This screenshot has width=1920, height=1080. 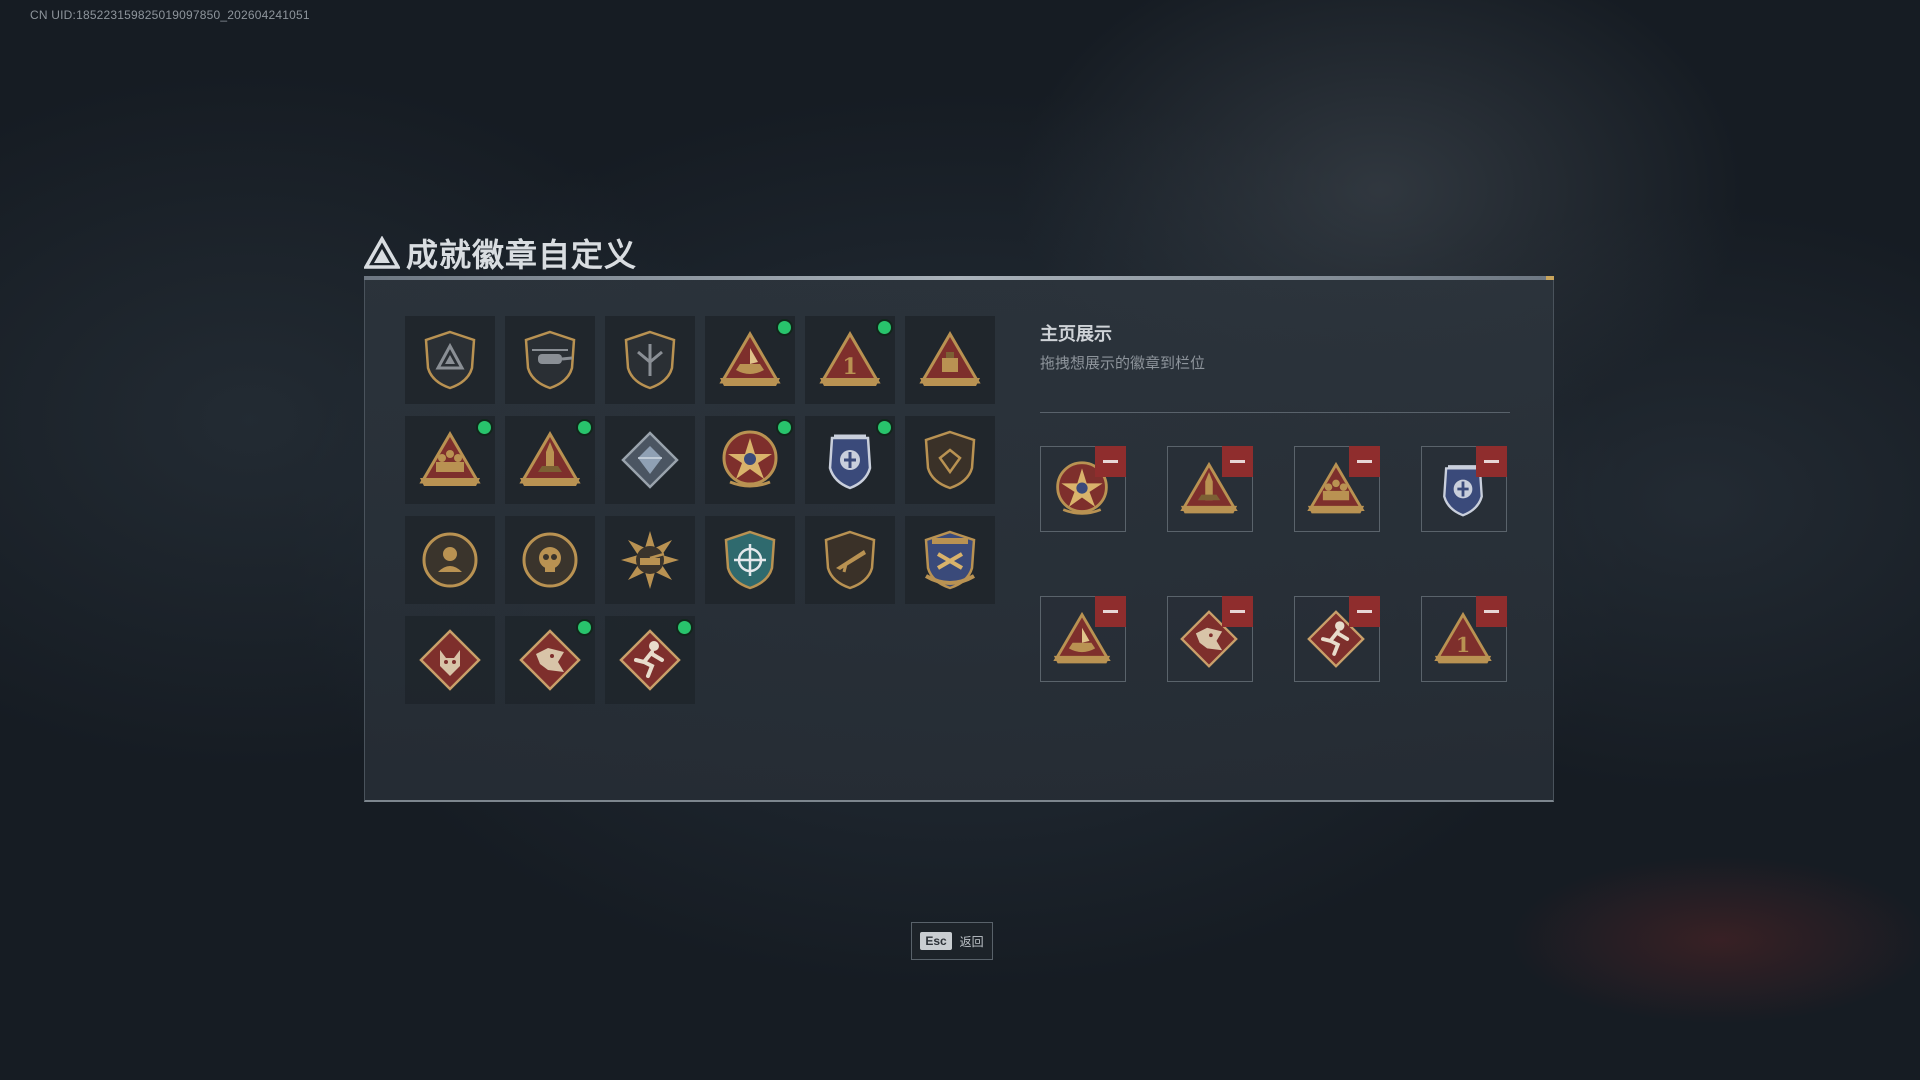 What do you see at coordinates (936, 941) in the screenshot?
I see `esc-key-hint: Esc` at bounding box center [936, 941].